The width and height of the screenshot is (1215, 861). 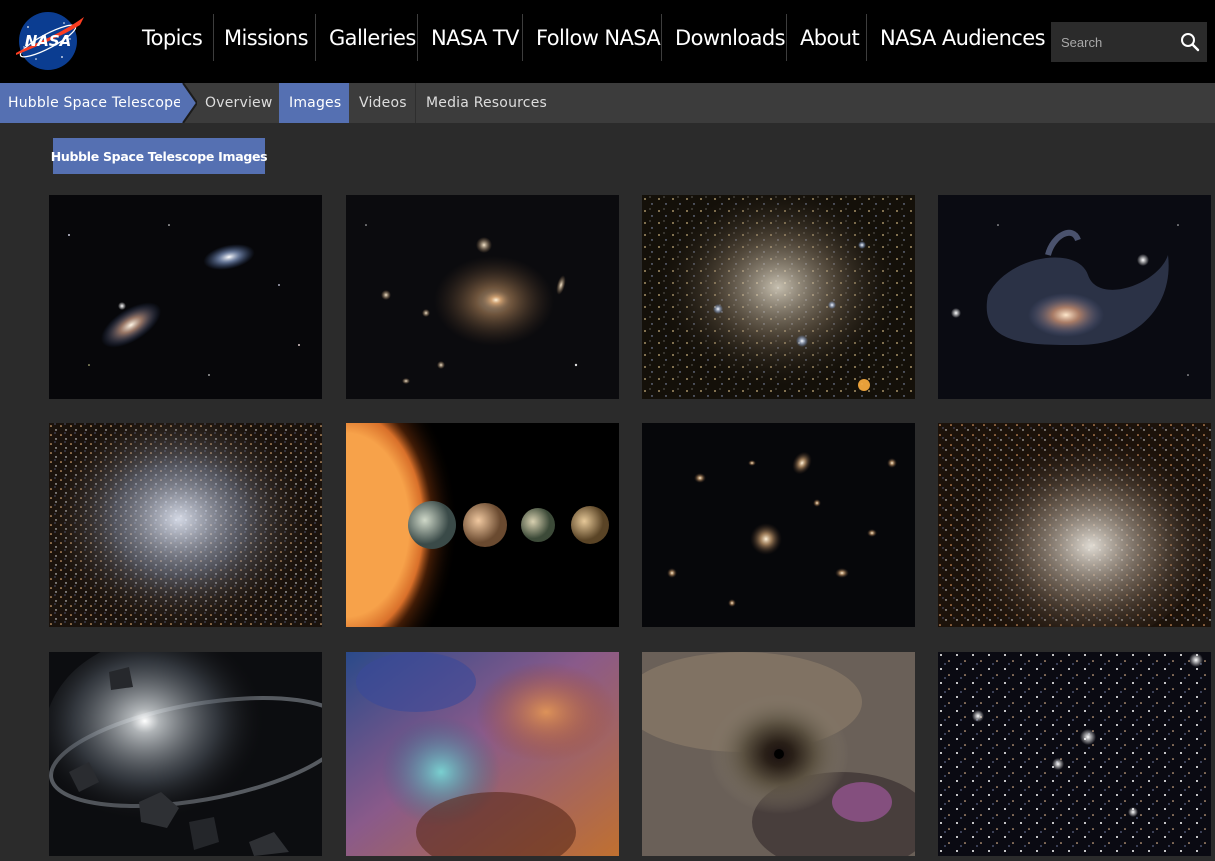 I want to click on nav-galleries: Galleries, so click(x=372, y=38).